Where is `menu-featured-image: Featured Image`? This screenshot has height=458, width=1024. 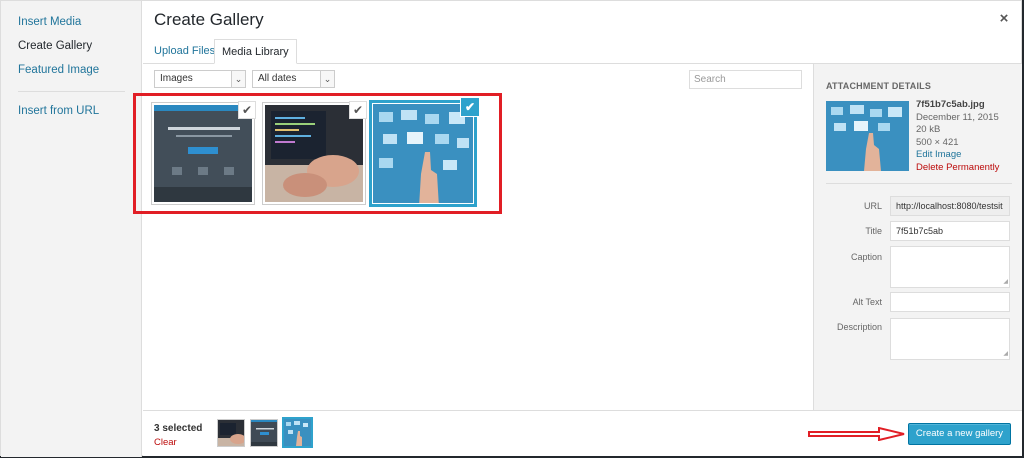 menu-featured-image: Featured Image is located at coordinates (58, 70).